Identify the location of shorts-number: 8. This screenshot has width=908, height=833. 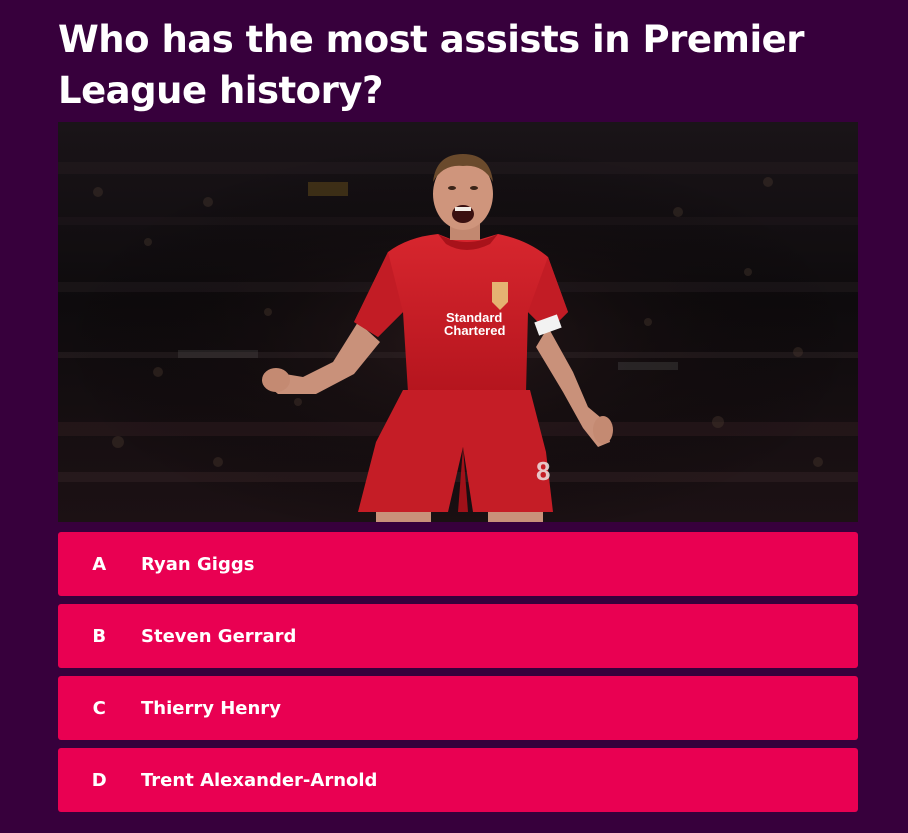
(543, 471).